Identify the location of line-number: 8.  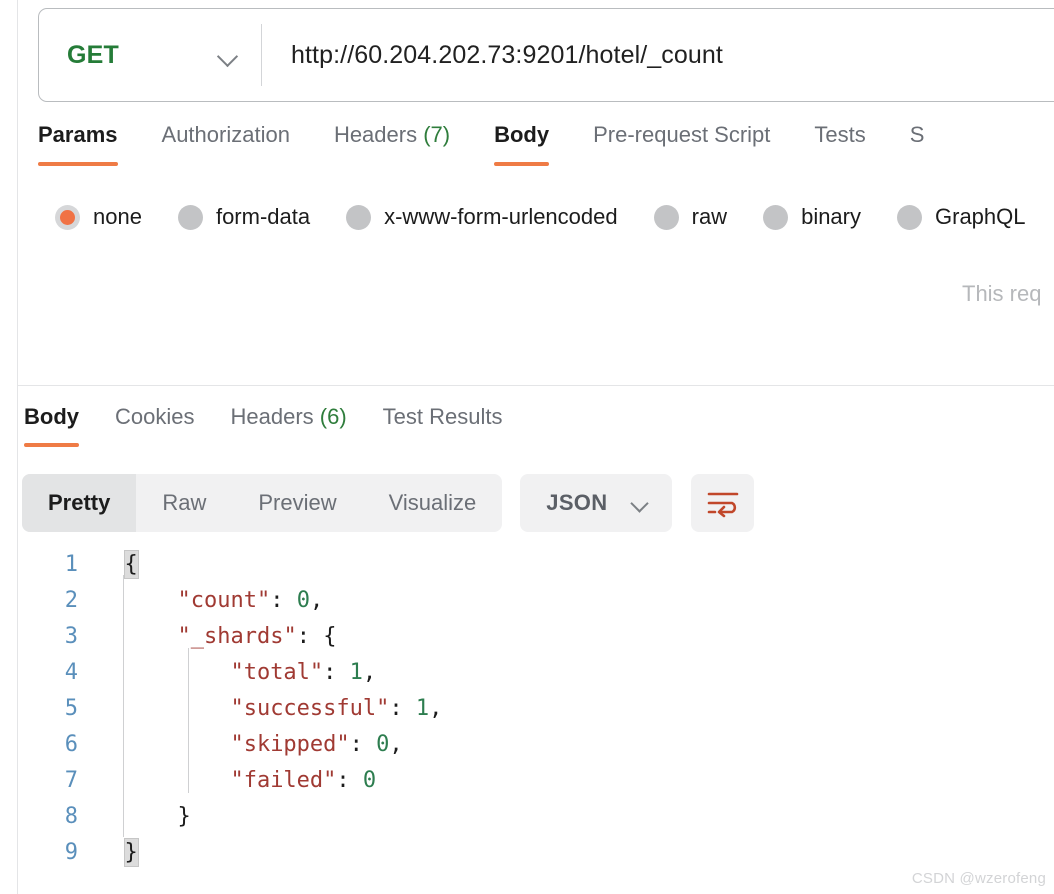
(71, 816).